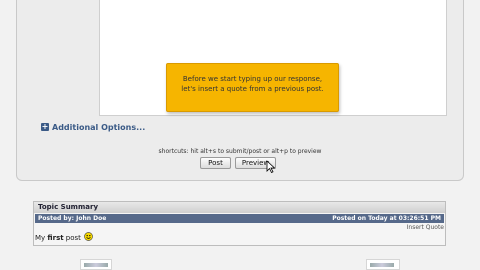 Image resolution: width=480 pixels, height=270 pixels. What do you see at coordinates (252, 79) in the screenshot?
I see `tooltip-line-1: Before we start typing up our response,` at bounding box center [252, 79].